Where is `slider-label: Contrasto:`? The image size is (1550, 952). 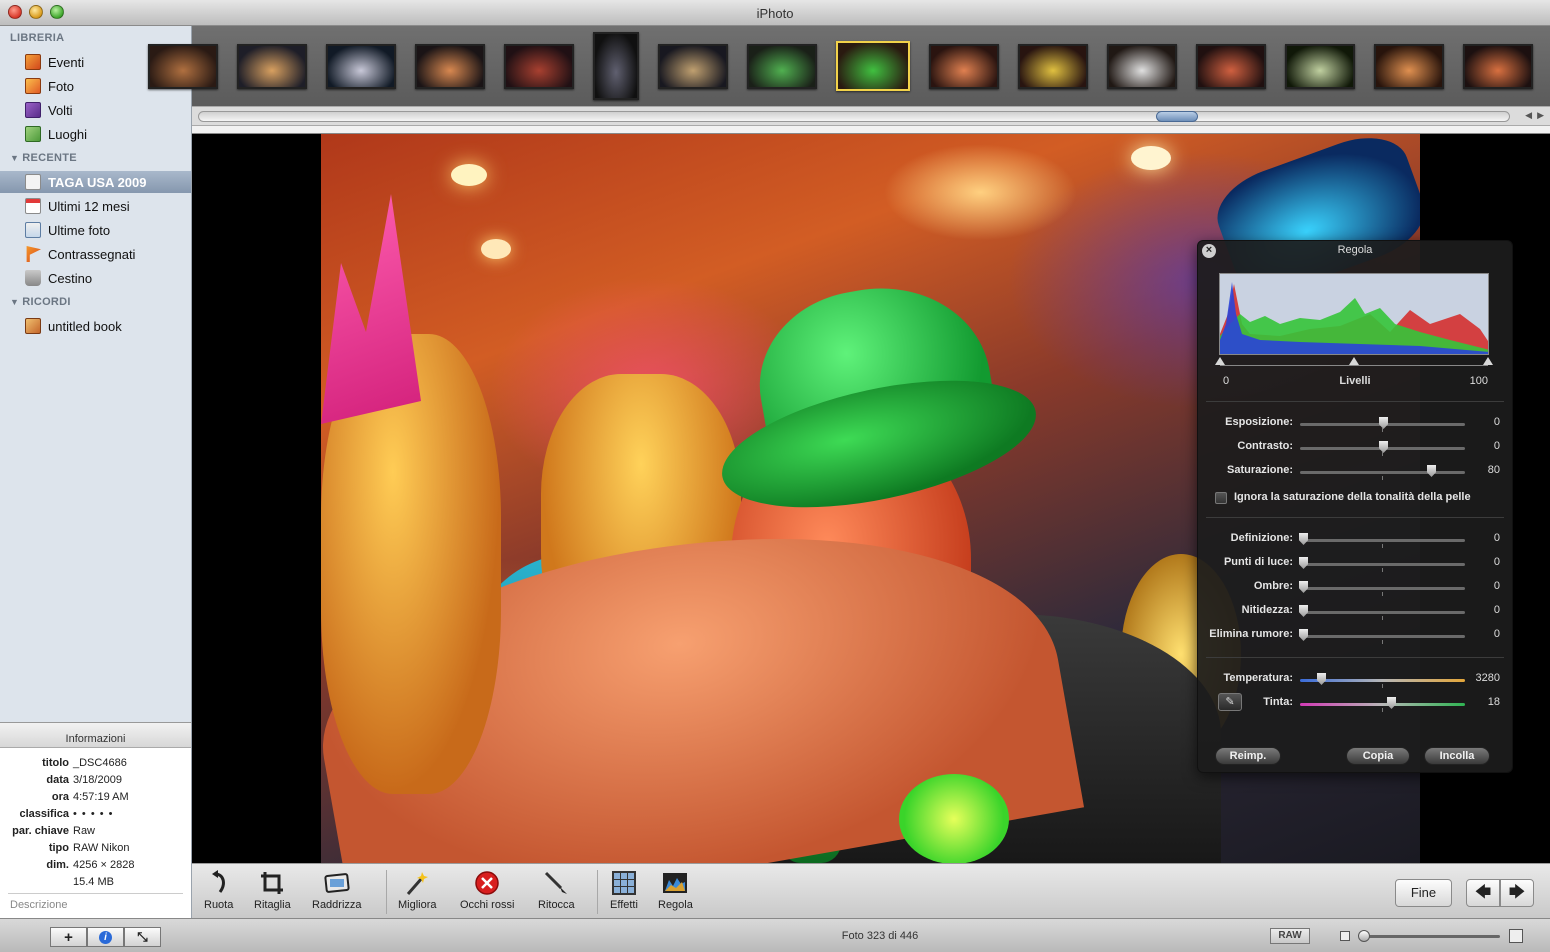 slider-label: Contrasto: is located at coordinates (1265, 446).